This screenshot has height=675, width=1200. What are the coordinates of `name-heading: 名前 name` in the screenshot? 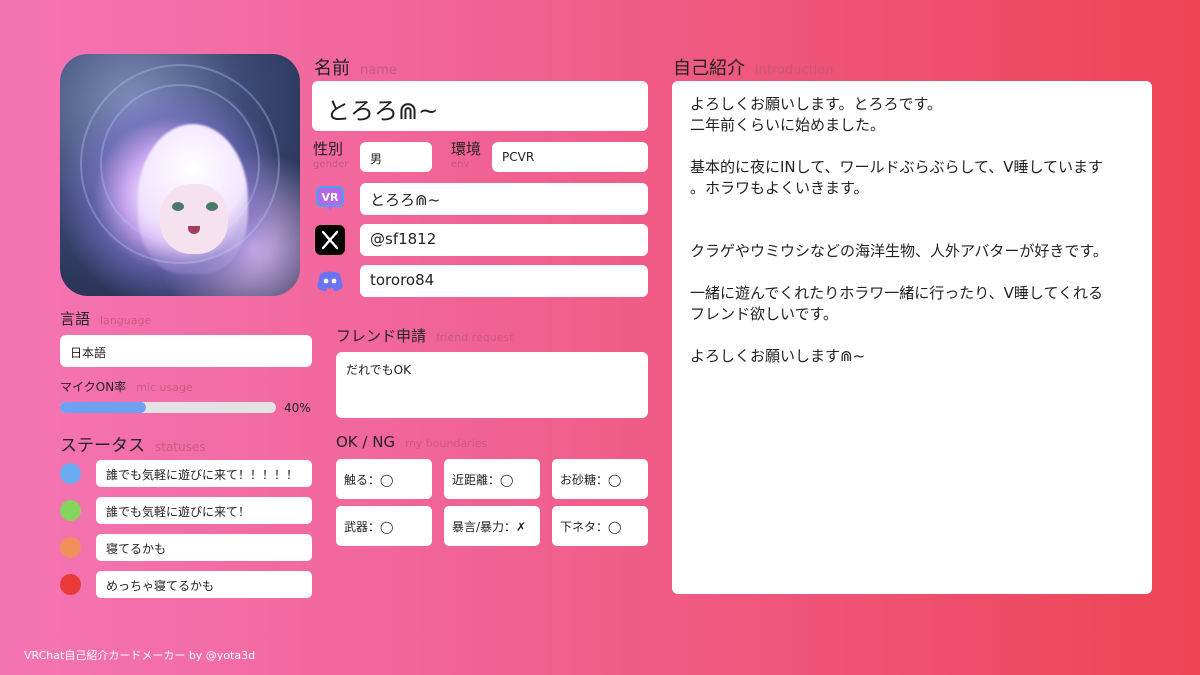 It's located at (355, 67).